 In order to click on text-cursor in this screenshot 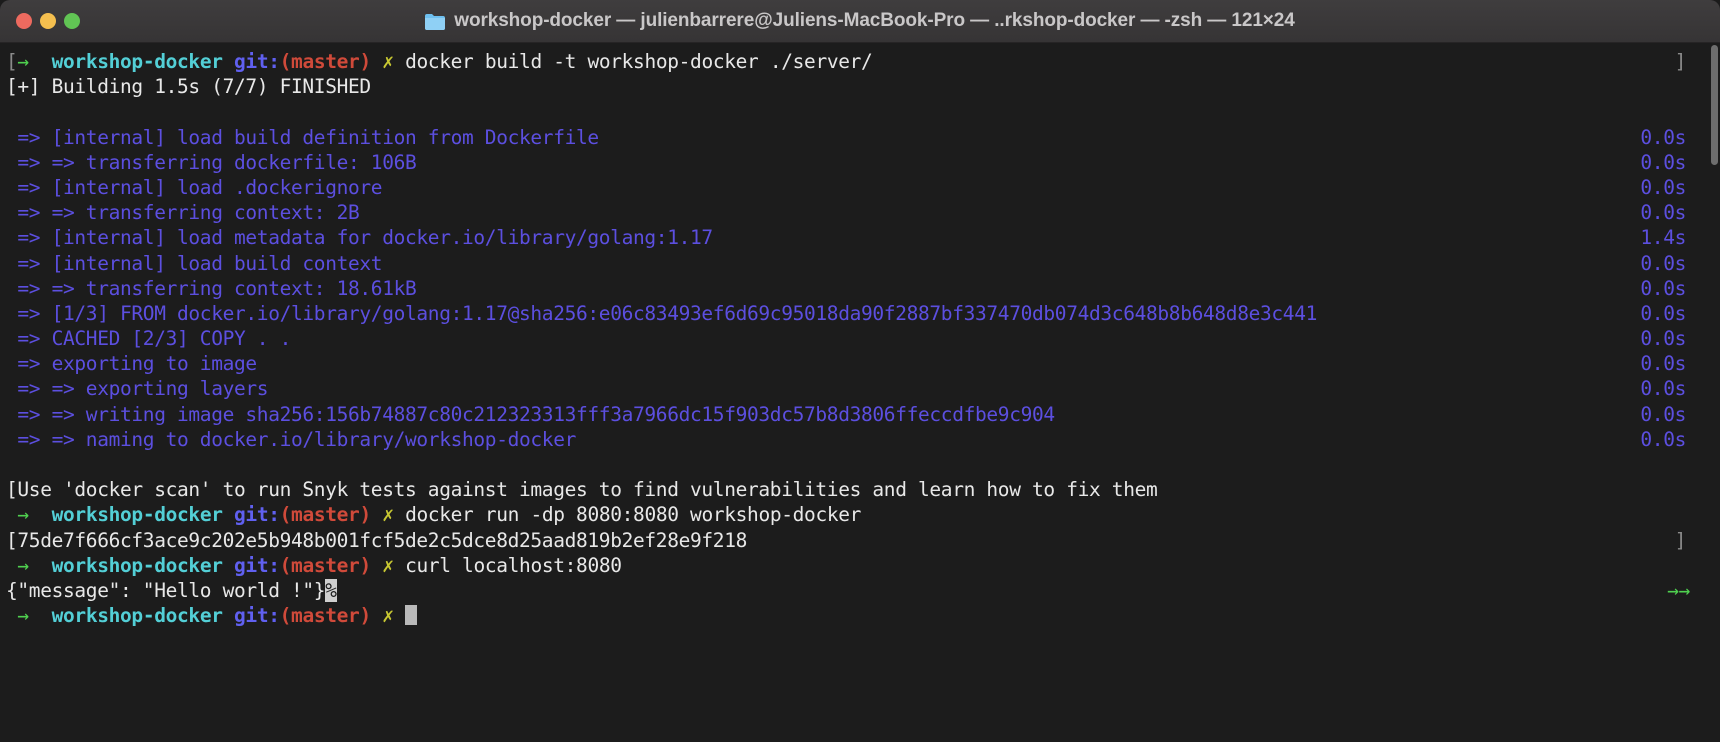, I will do `click(411, 615)`.